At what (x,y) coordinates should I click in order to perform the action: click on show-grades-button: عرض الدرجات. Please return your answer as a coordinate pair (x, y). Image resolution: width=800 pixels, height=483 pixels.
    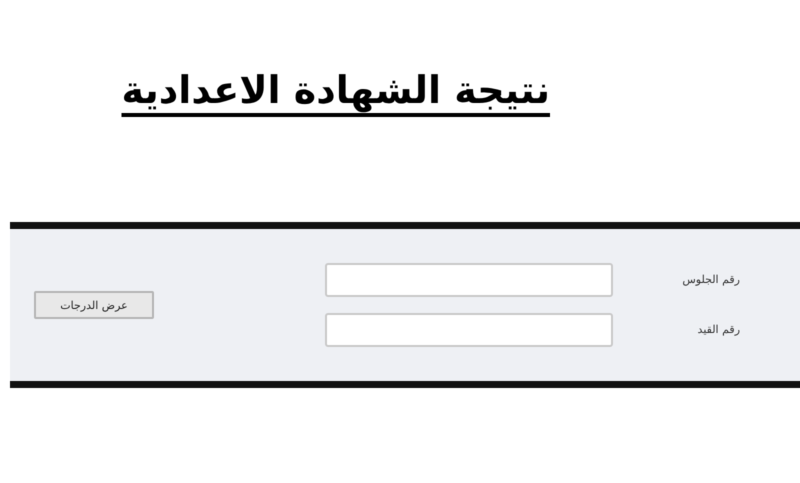
    Looking at the image, I should click on (94, 305).